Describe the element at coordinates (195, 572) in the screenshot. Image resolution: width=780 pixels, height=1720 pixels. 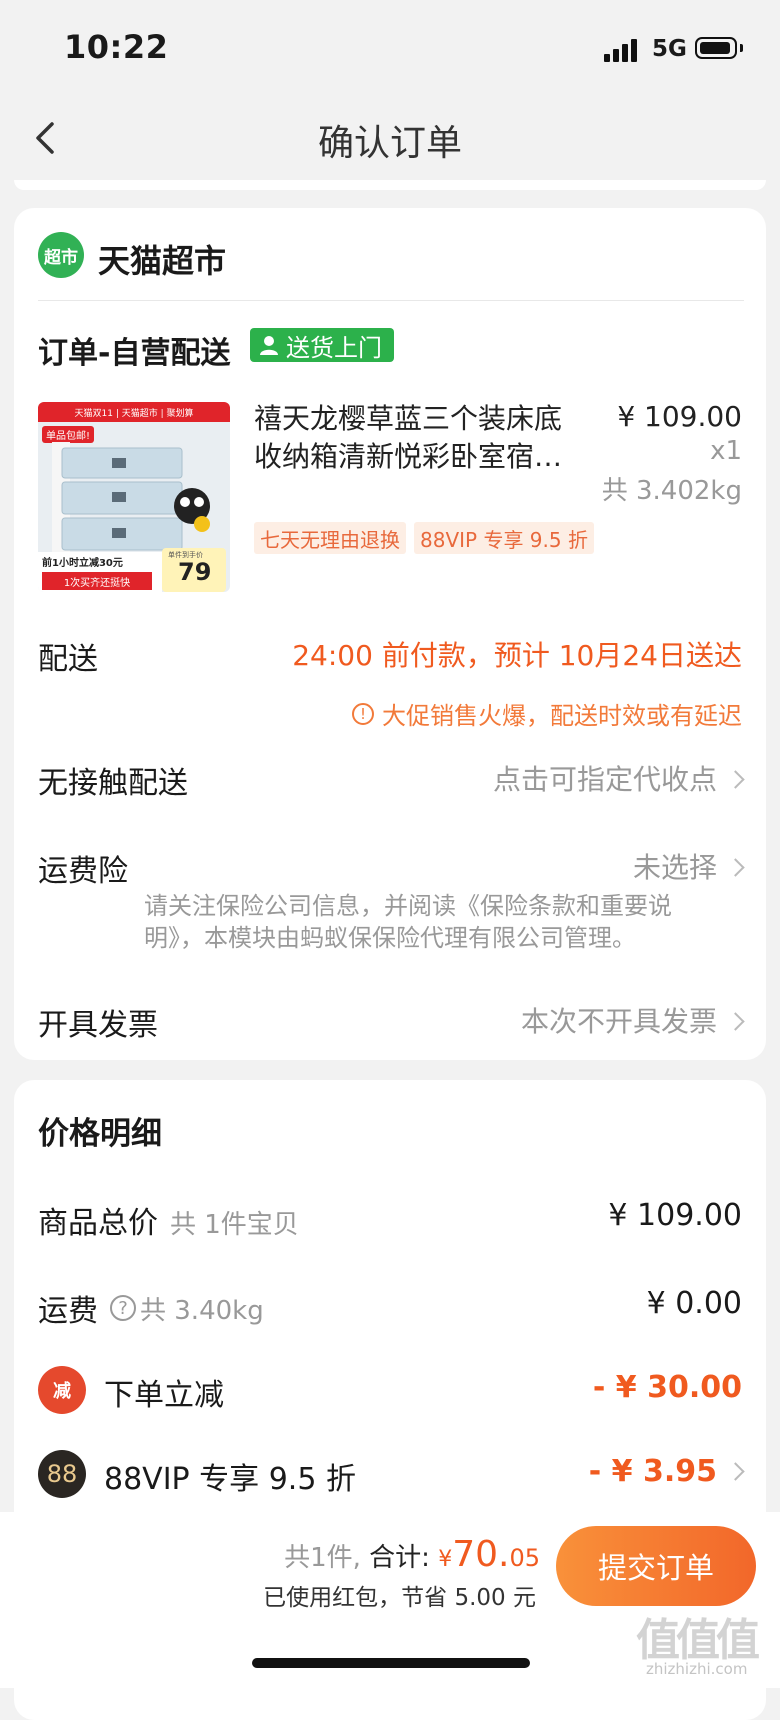
I see `image-price-value: 79` at that location.